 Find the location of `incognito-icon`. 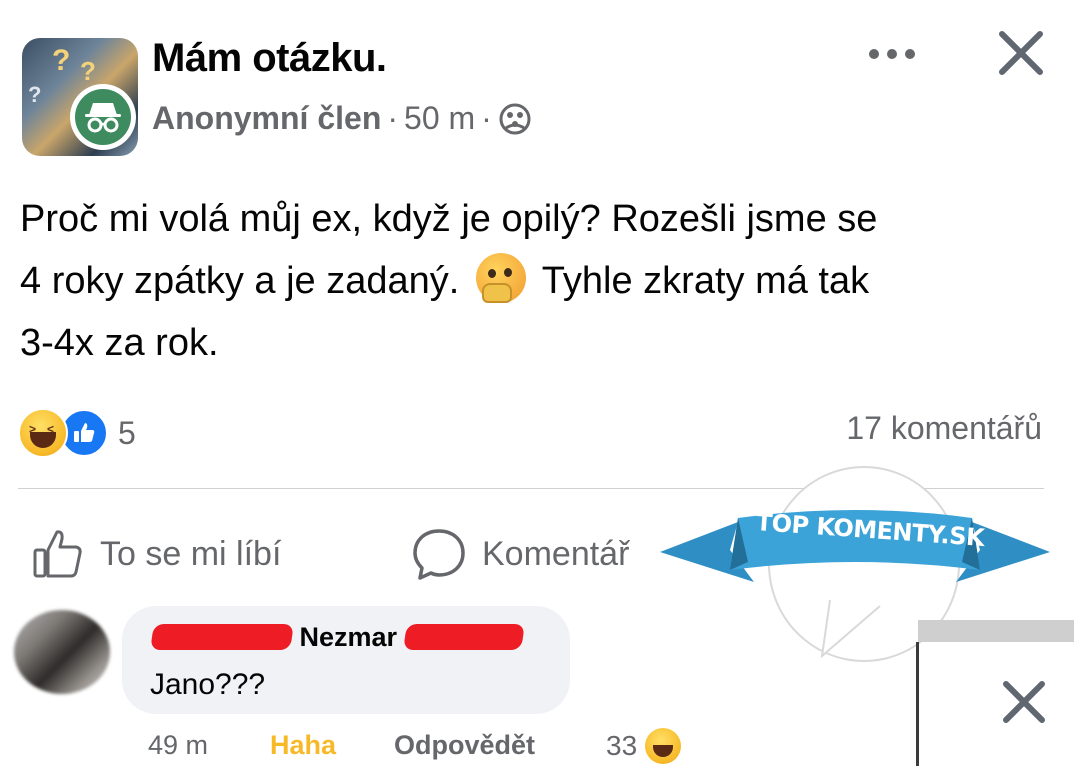

incognito-icon is located at coordinates (103, 118).